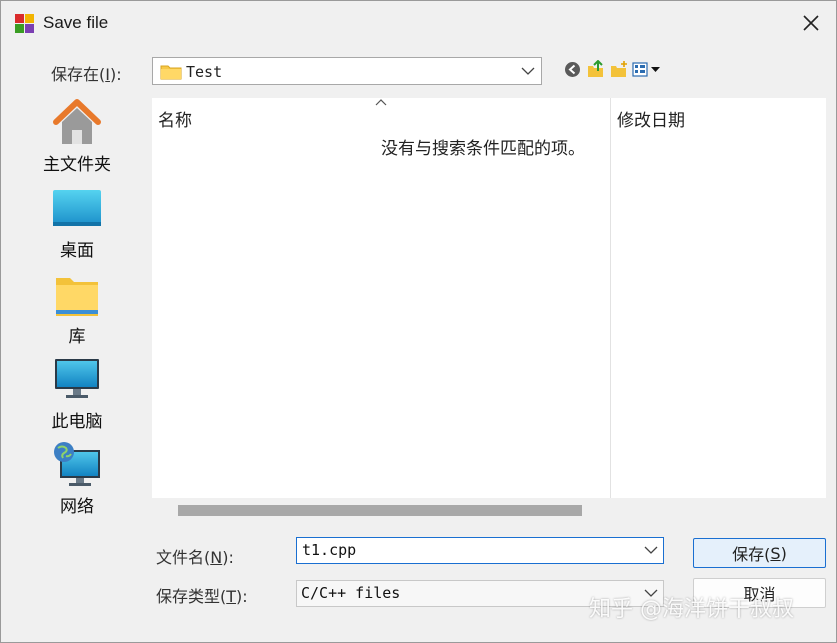  Describe the element at coordinates (77, 464) in the screenshot. I see `network-icon` at that location.